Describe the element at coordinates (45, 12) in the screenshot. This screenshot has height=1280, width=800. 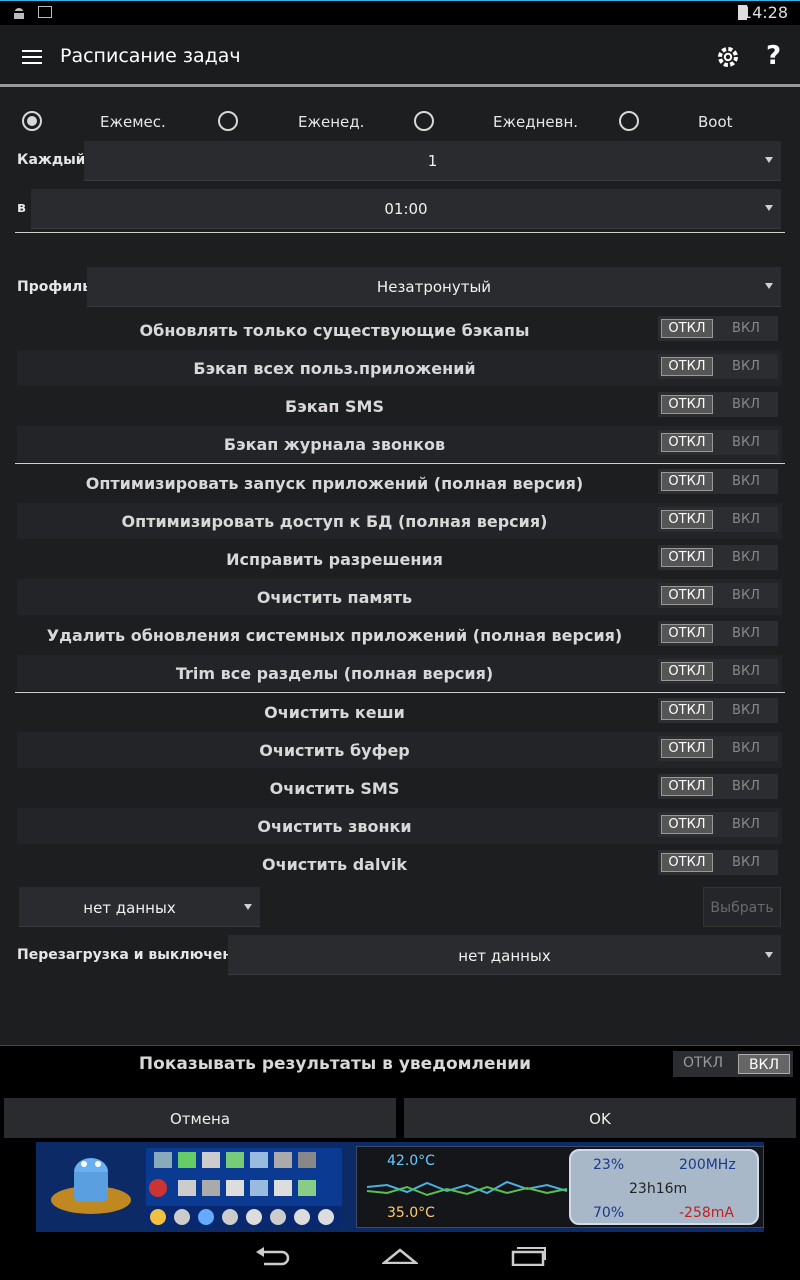
I see `image-icon` at that location.